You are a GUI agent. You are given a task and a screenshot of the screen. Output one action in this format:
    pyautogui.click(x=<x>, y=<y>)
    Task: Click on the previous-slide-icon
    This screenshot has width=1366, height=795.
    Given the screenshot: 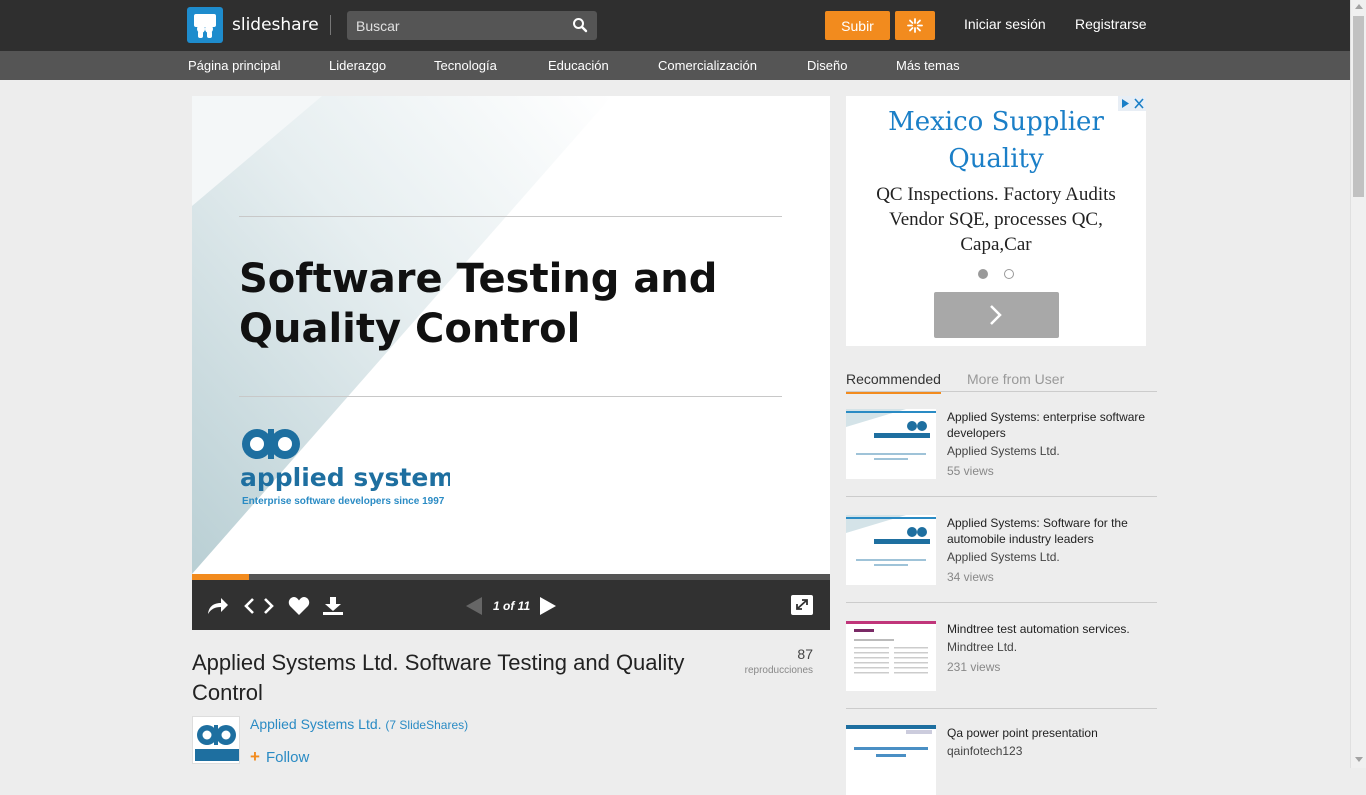 What is the action you would take?
    pyautogui.click(x=474, y=608)
    